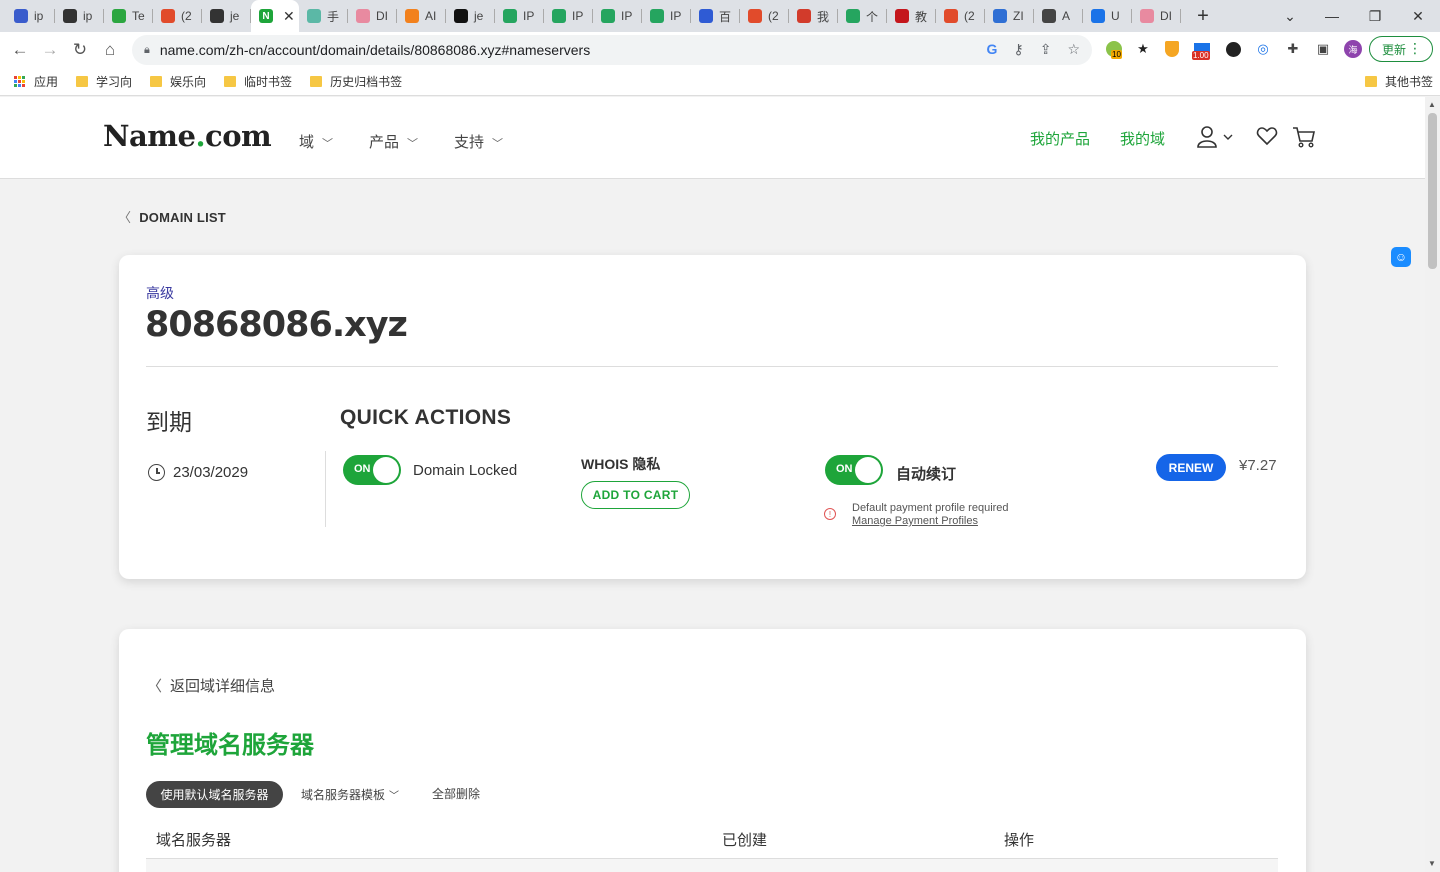 This screenshot has width=1440, height=872. I want to click on bookmark-label: 其他书签, so click(1409, 82).